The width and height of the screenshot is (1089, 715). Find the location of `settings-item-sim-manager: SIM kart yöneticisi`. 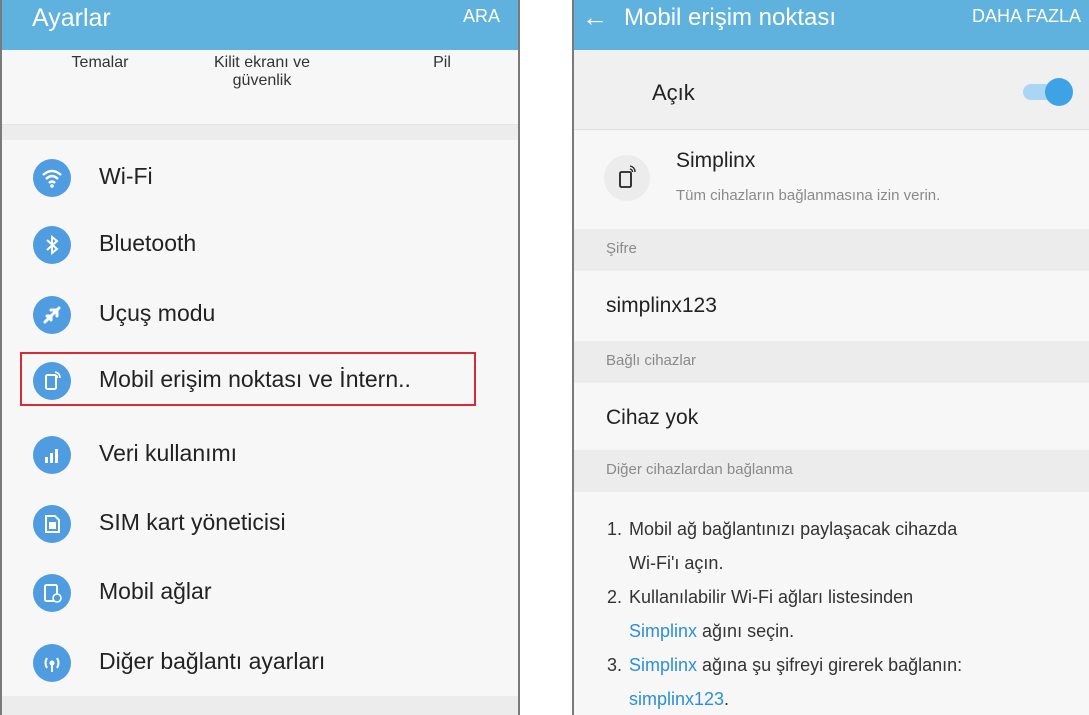

settings-item-sim-manager: SIM kart yöneticisi is located at coordinates (260, 523).